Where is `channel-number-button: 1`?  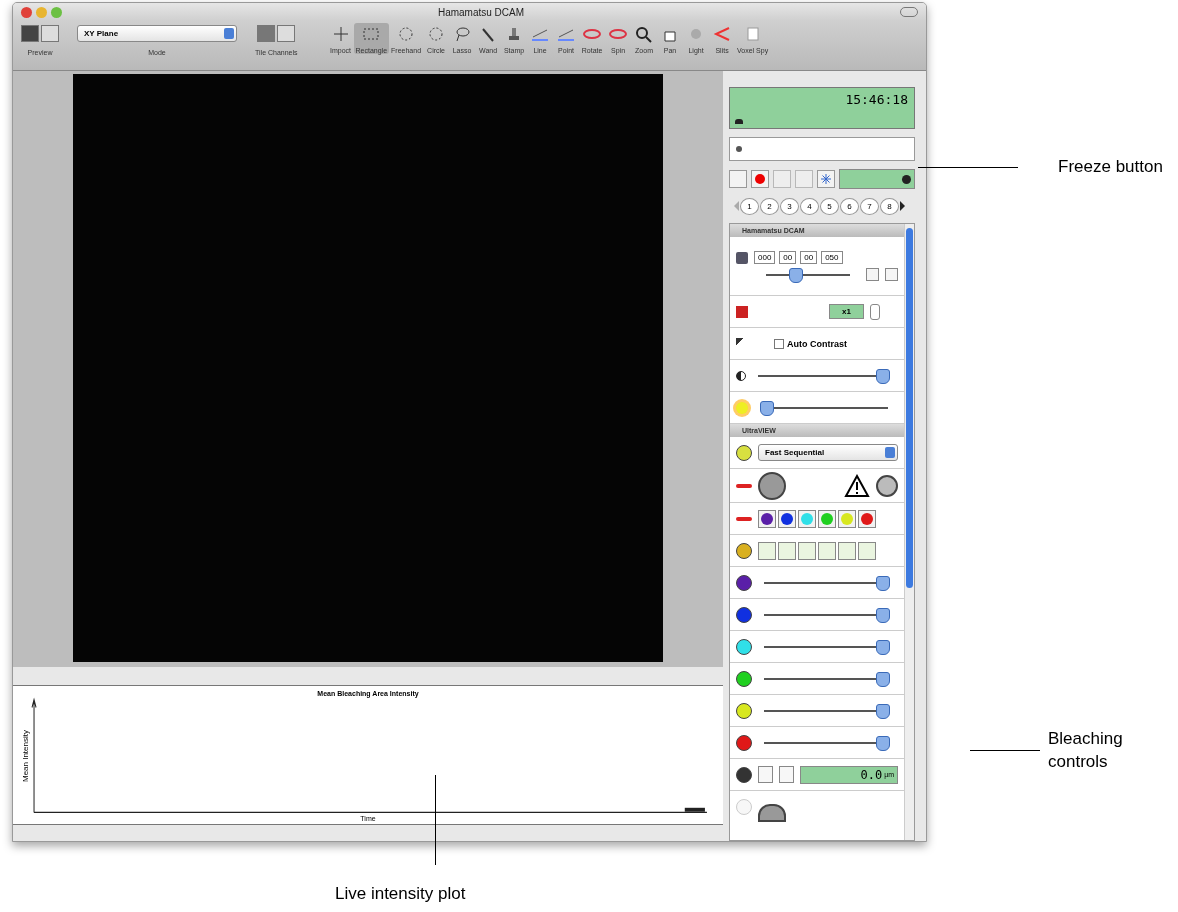 channel-number-button: 1 is located at coordinates (749, 206).